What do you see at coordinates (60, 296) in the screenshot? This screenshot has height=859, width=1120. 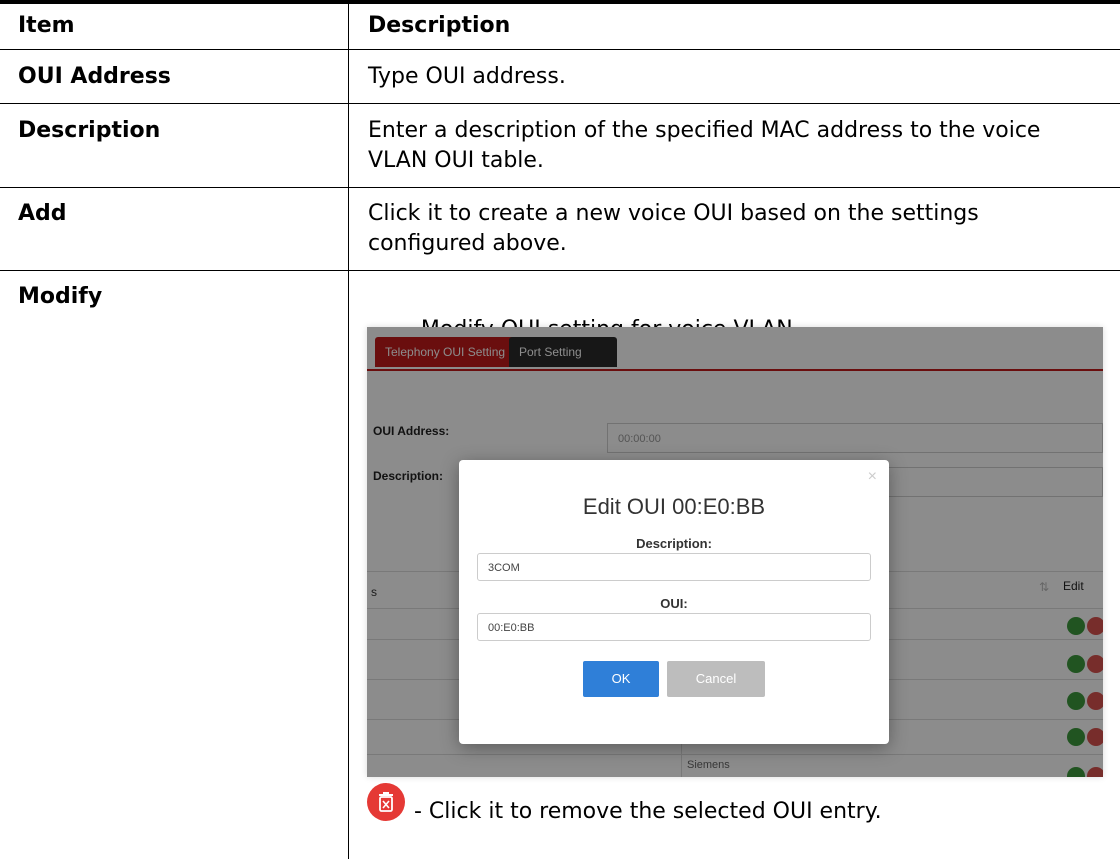 I see `row-item-modify: Modify` at bounding box center [60, 296].